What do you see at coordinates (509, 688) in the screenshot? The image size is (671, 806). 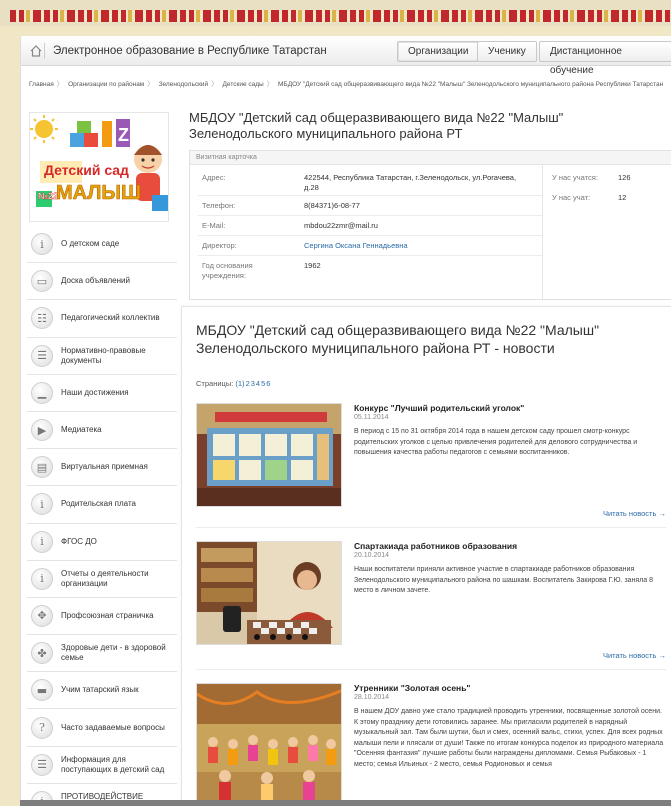 I see `news-item-title: Утренники "Золотая осень"` at bounding box center [509, 688].